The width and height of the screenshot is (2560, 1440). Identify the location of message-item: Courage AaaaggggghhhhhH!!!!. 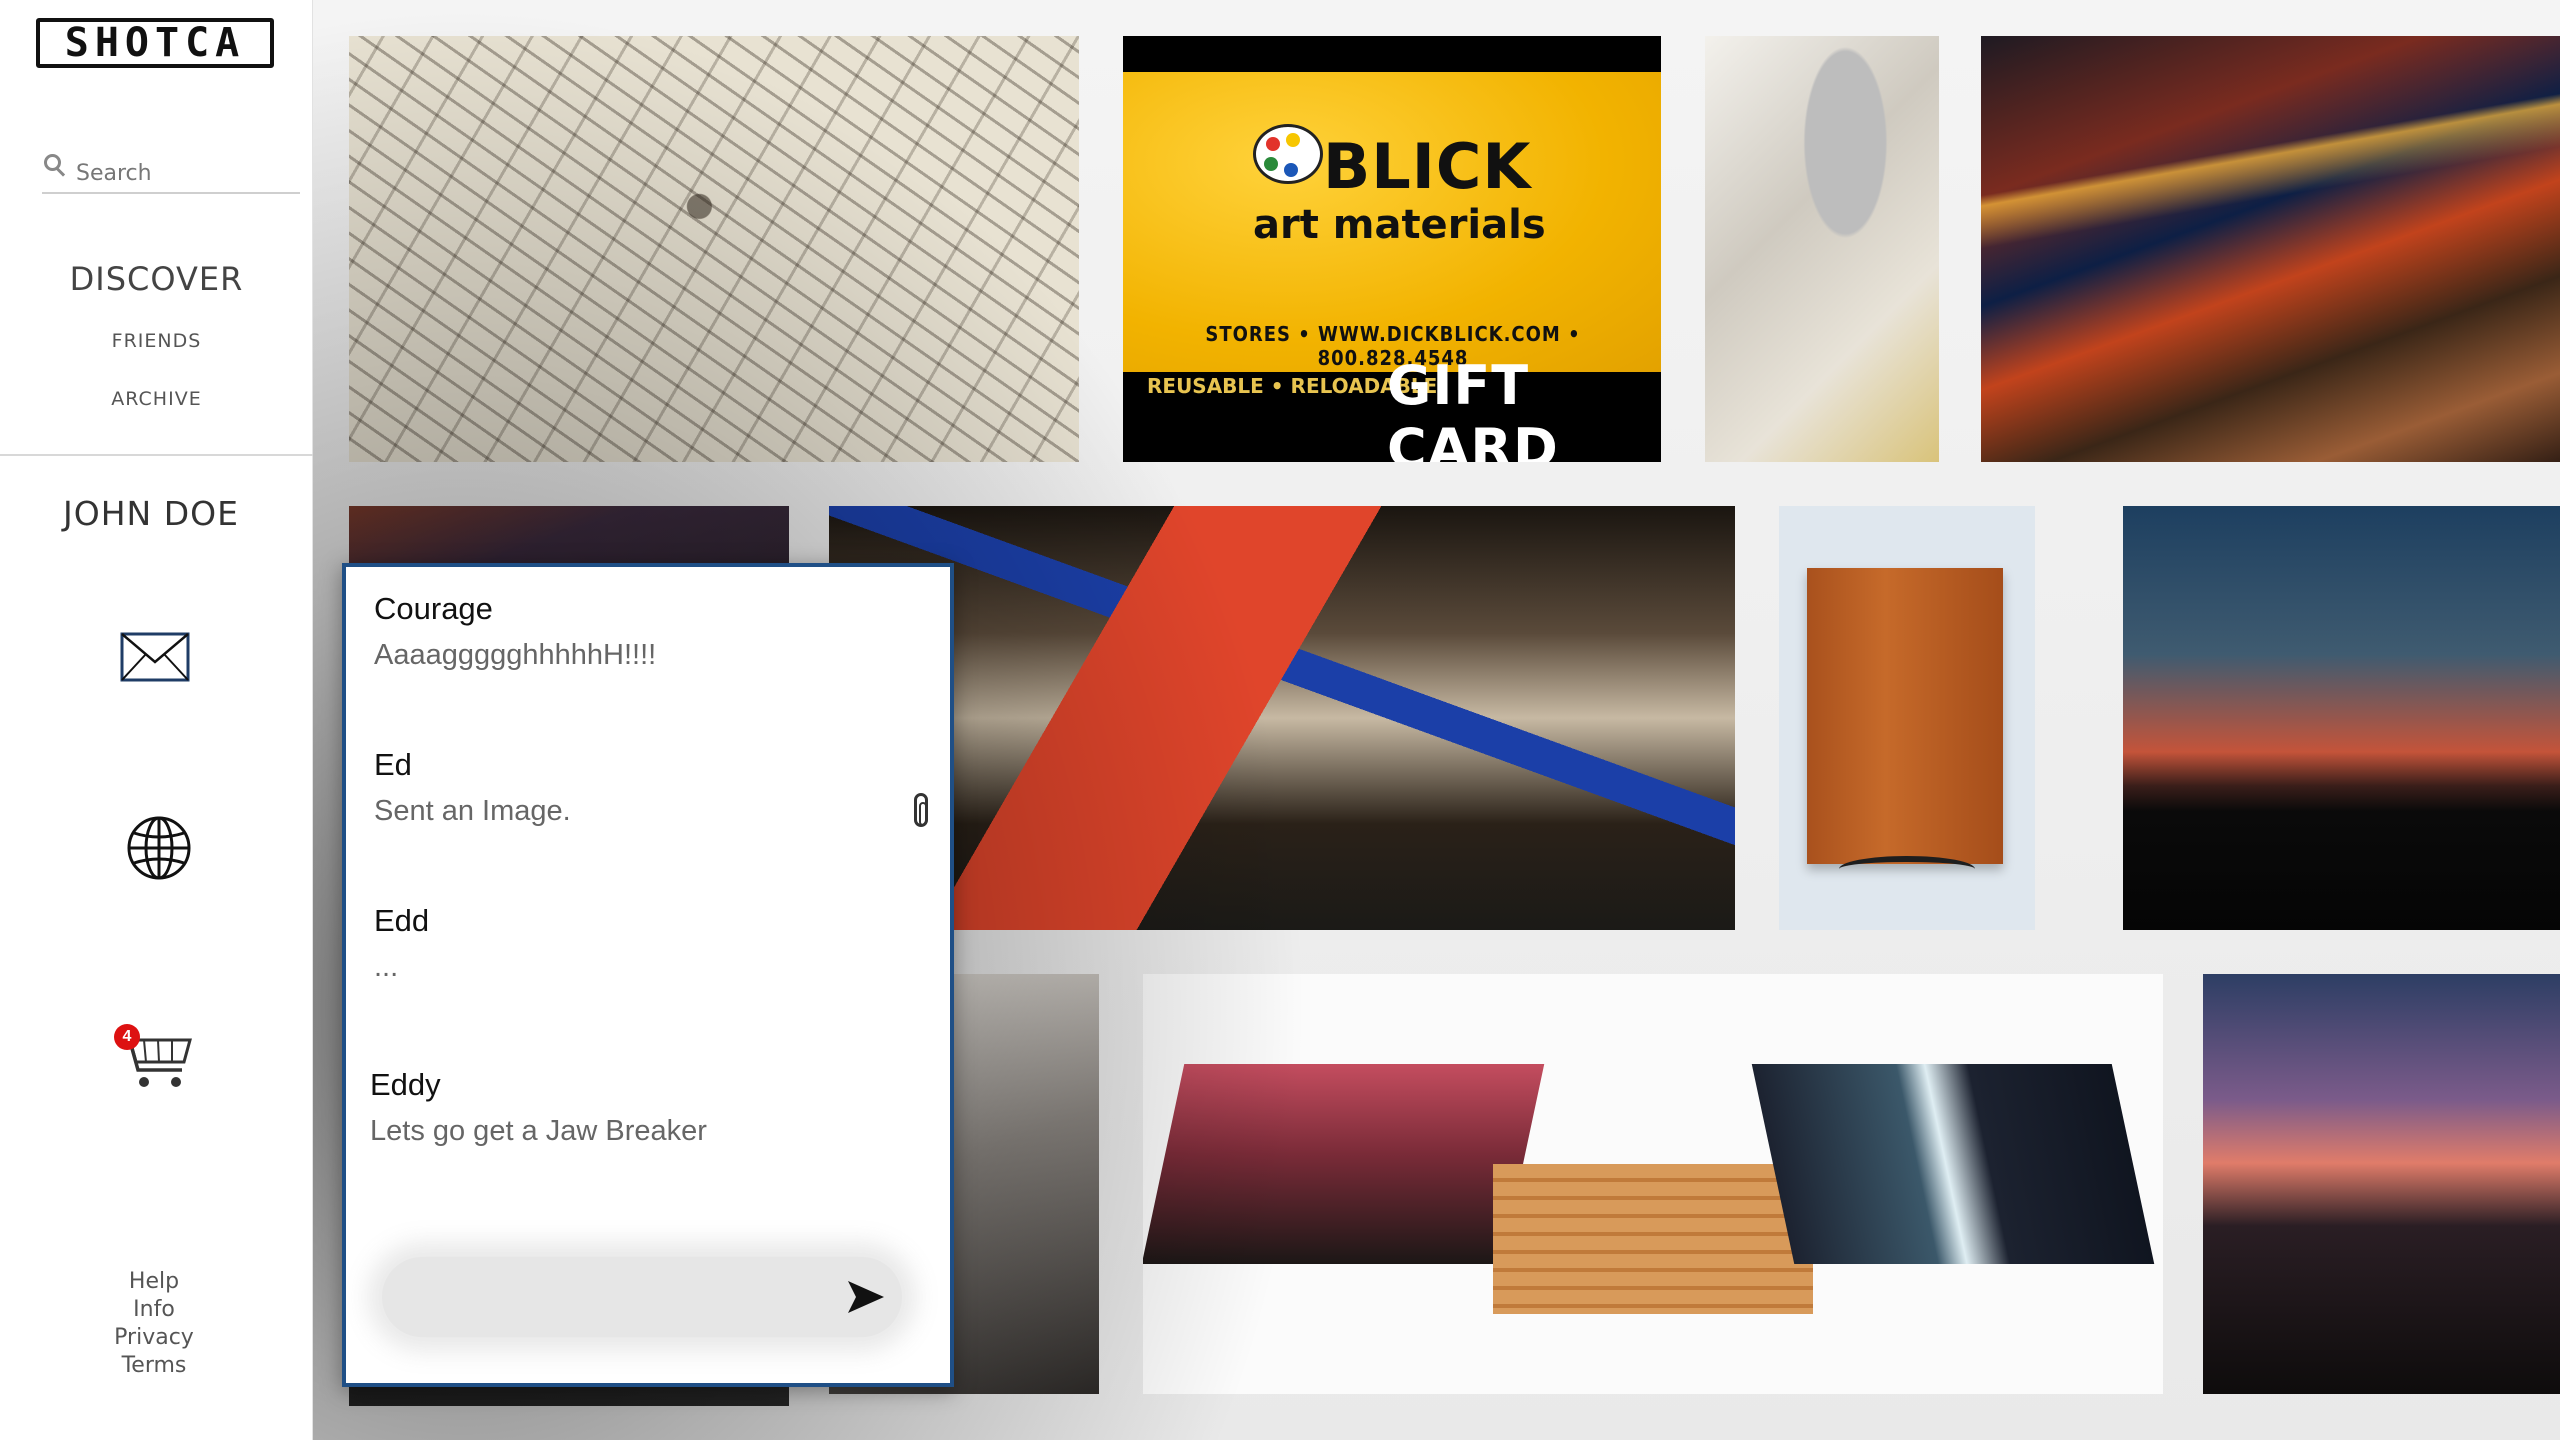
(654, 631).